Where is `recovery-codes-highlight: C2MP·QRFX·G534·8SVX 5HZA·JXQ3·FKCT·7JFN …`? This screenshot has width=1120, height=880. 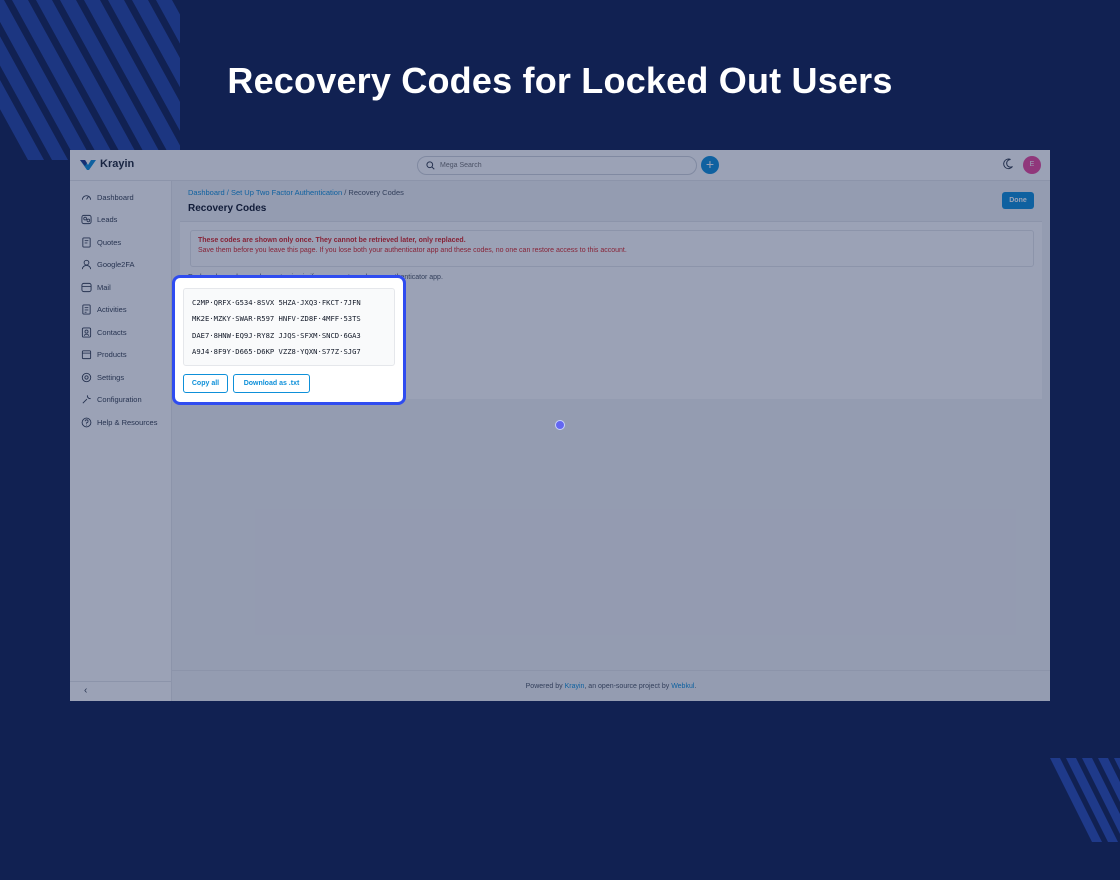
recovery-codes-highlight: C2MP·QRFX·G534·8SVX 5HZA·JXQ3·FKCT·7JFN … is located at coordinates (289, 340).